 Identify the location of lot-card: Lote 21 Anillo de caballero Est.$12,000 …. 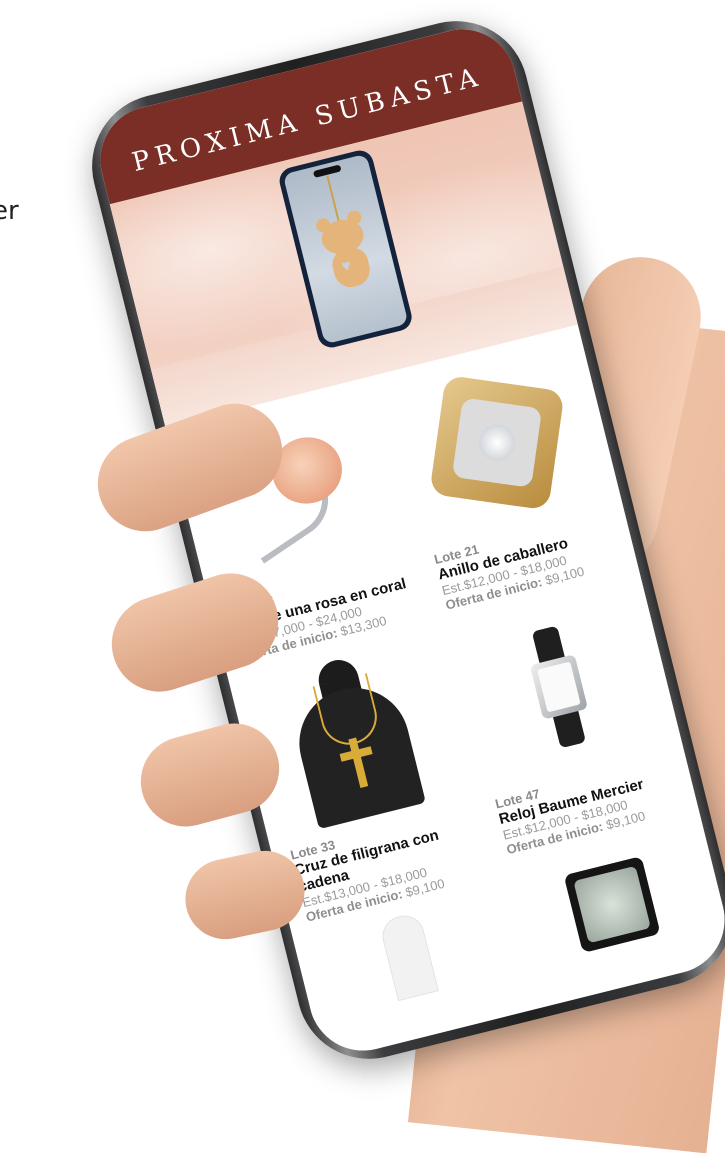
(505, 476).